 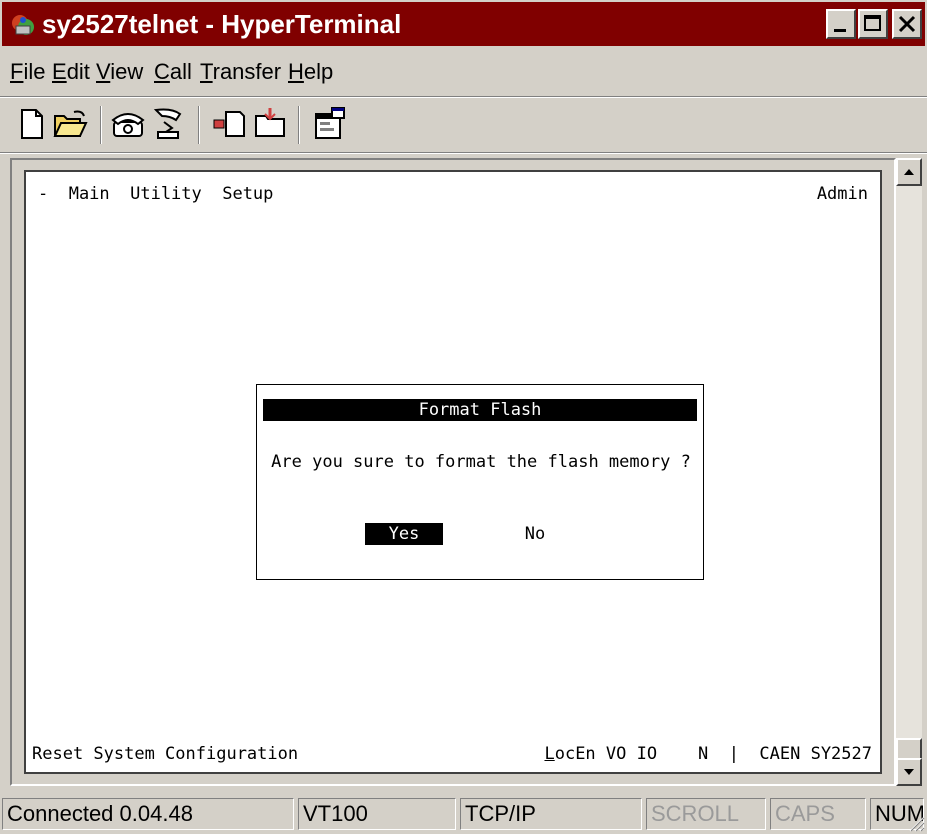 I want to click on minimize-icon, so click(x=840, y=30).